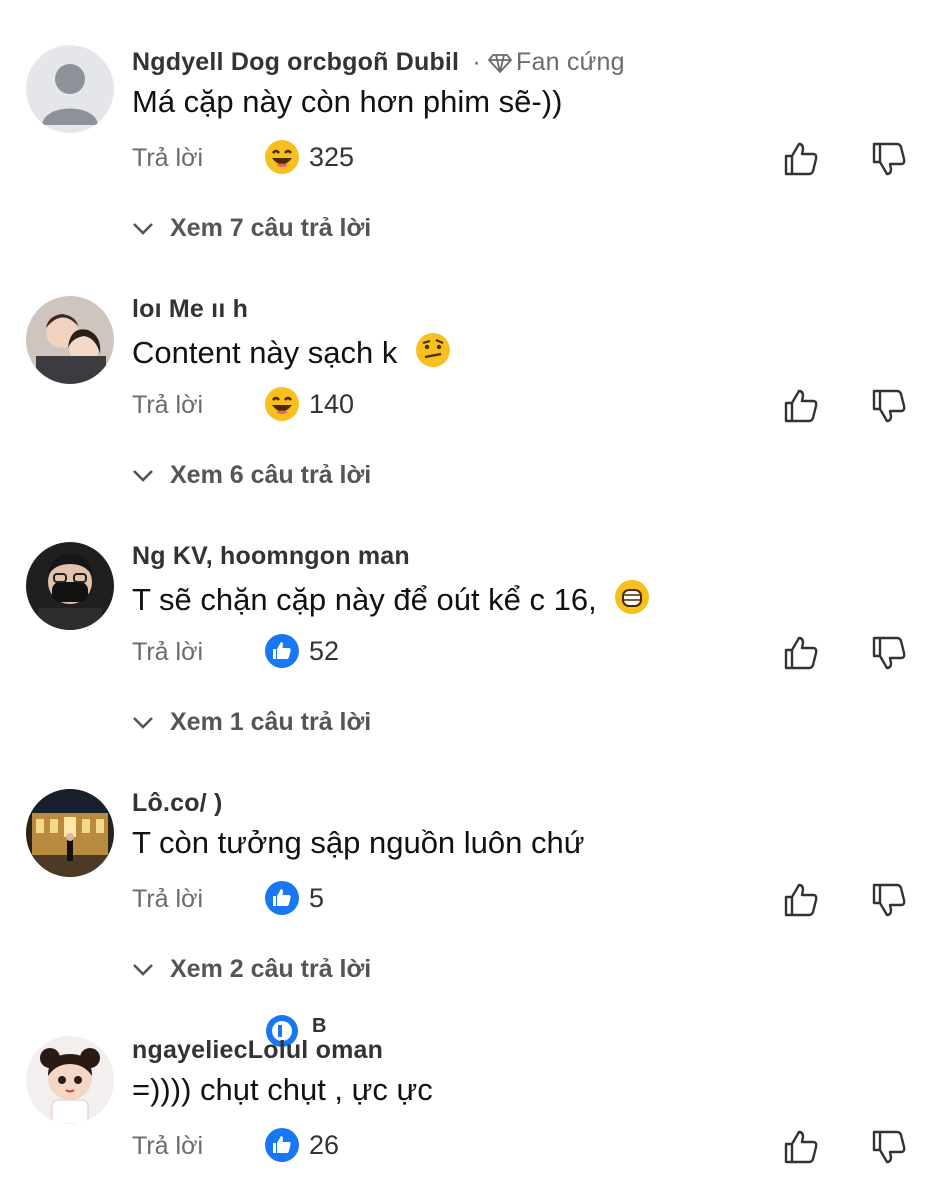 The image size is (940, 1197). Describe the element at coordinates (347, 101) in the screenshot. I see `comment-text: Má cặp này còn hơn phim sẽ-))` at that location.